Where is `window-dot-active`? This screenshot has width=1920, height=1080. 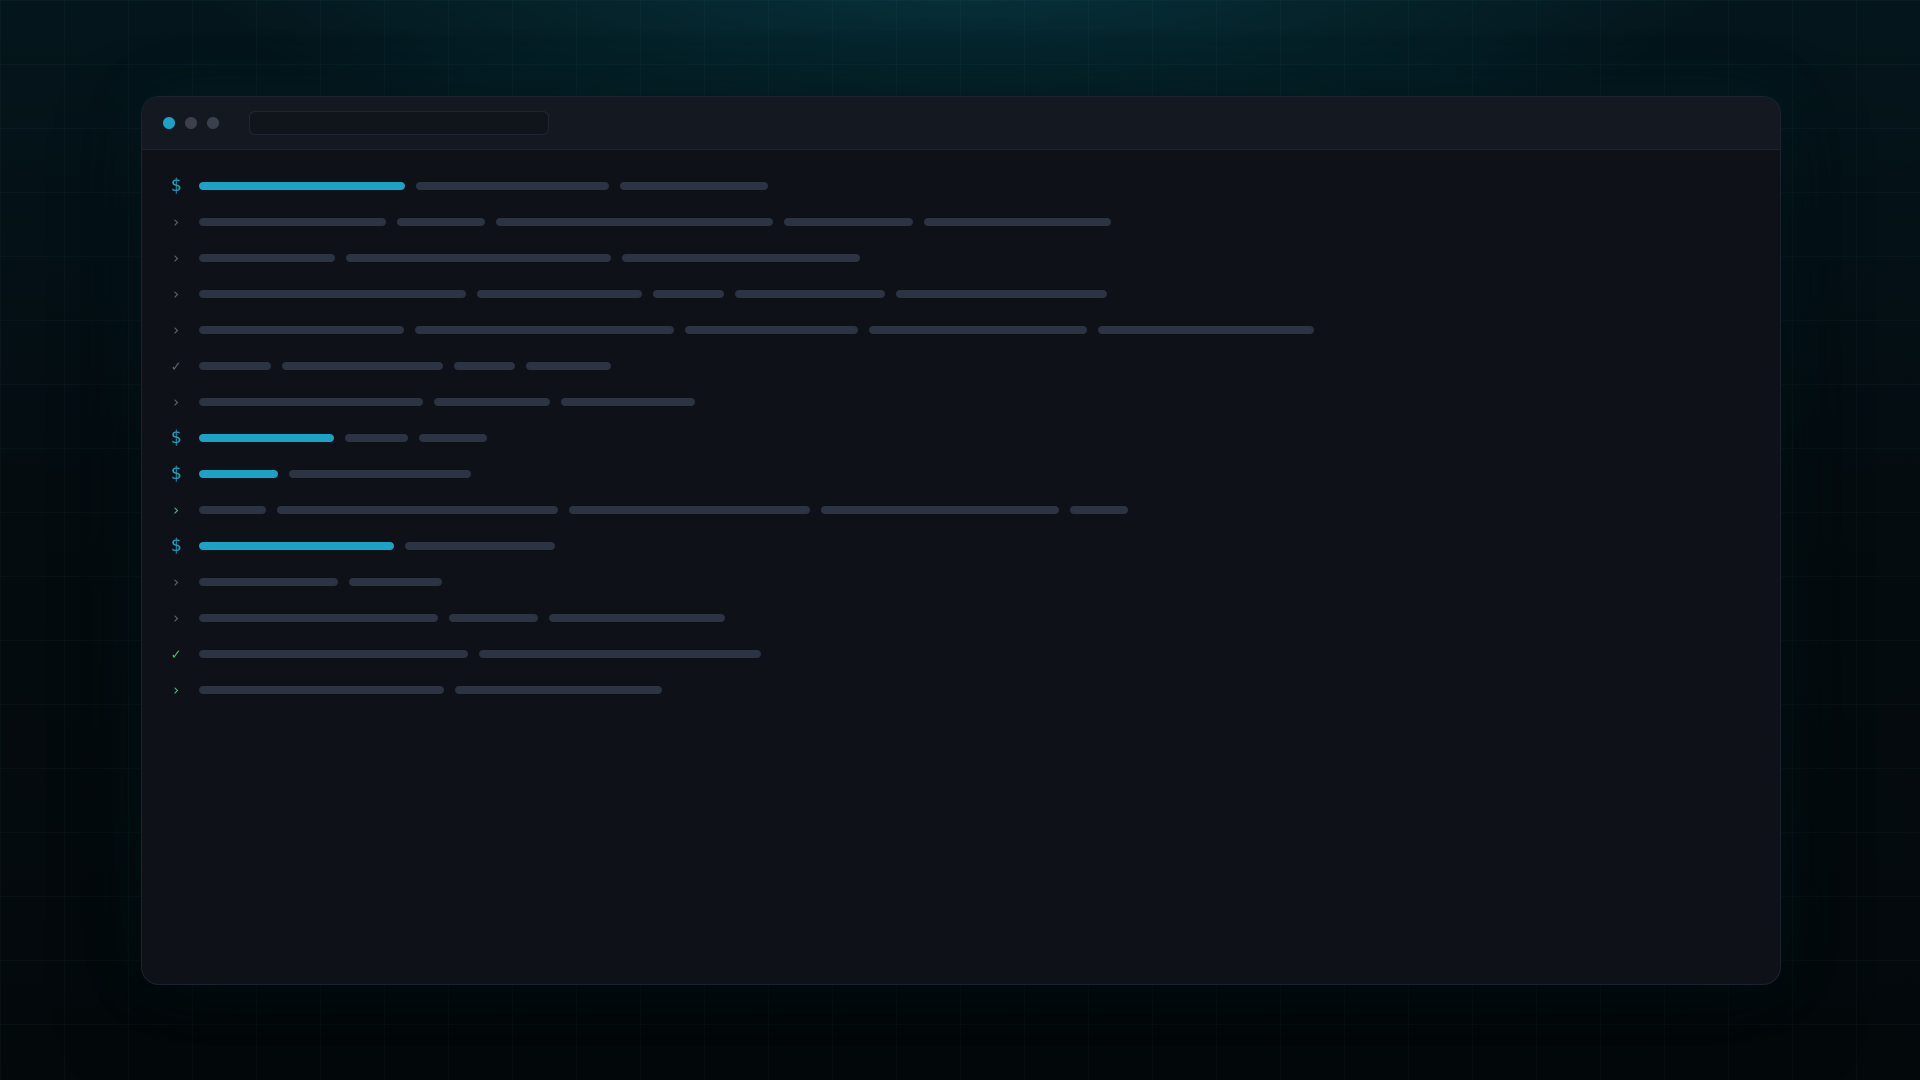
window-dot-active is located at coordinates (169, 123).